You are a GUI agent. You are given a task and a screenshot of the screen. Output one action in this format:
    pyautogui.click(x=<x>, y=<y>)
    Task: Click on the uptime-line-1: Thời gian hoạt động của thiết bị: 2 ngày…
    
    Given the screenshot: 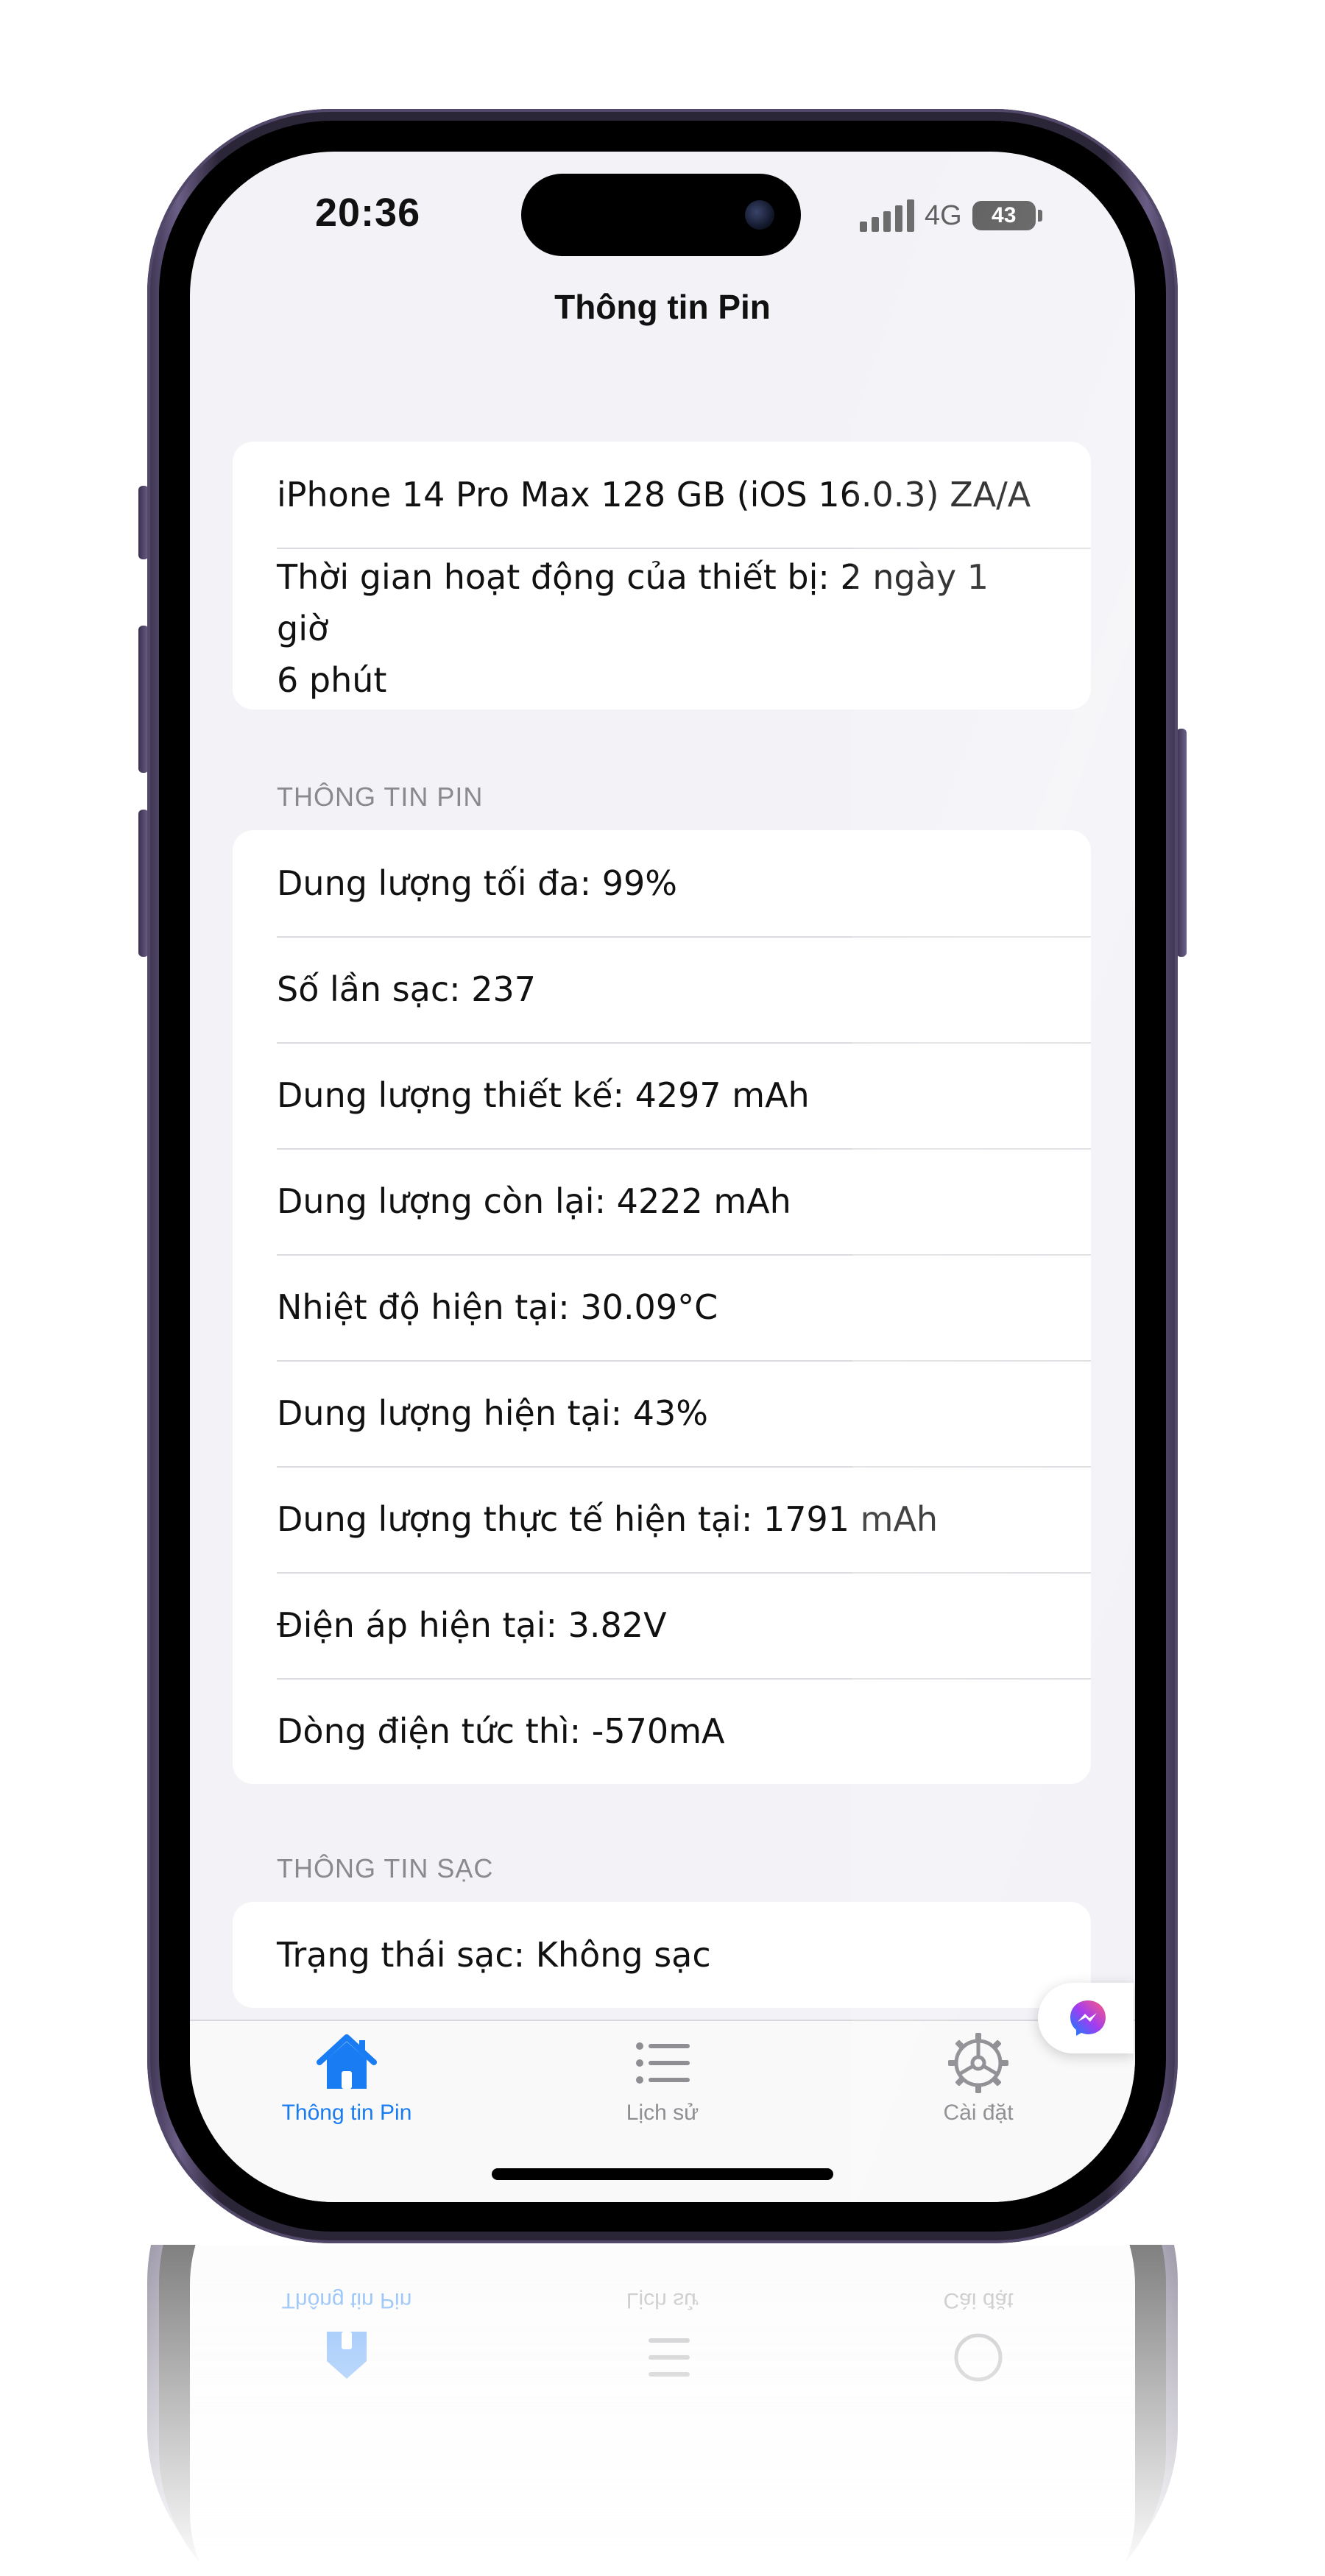 What is the action you would take?
    pyautogui.click(x=633, y=602)
    